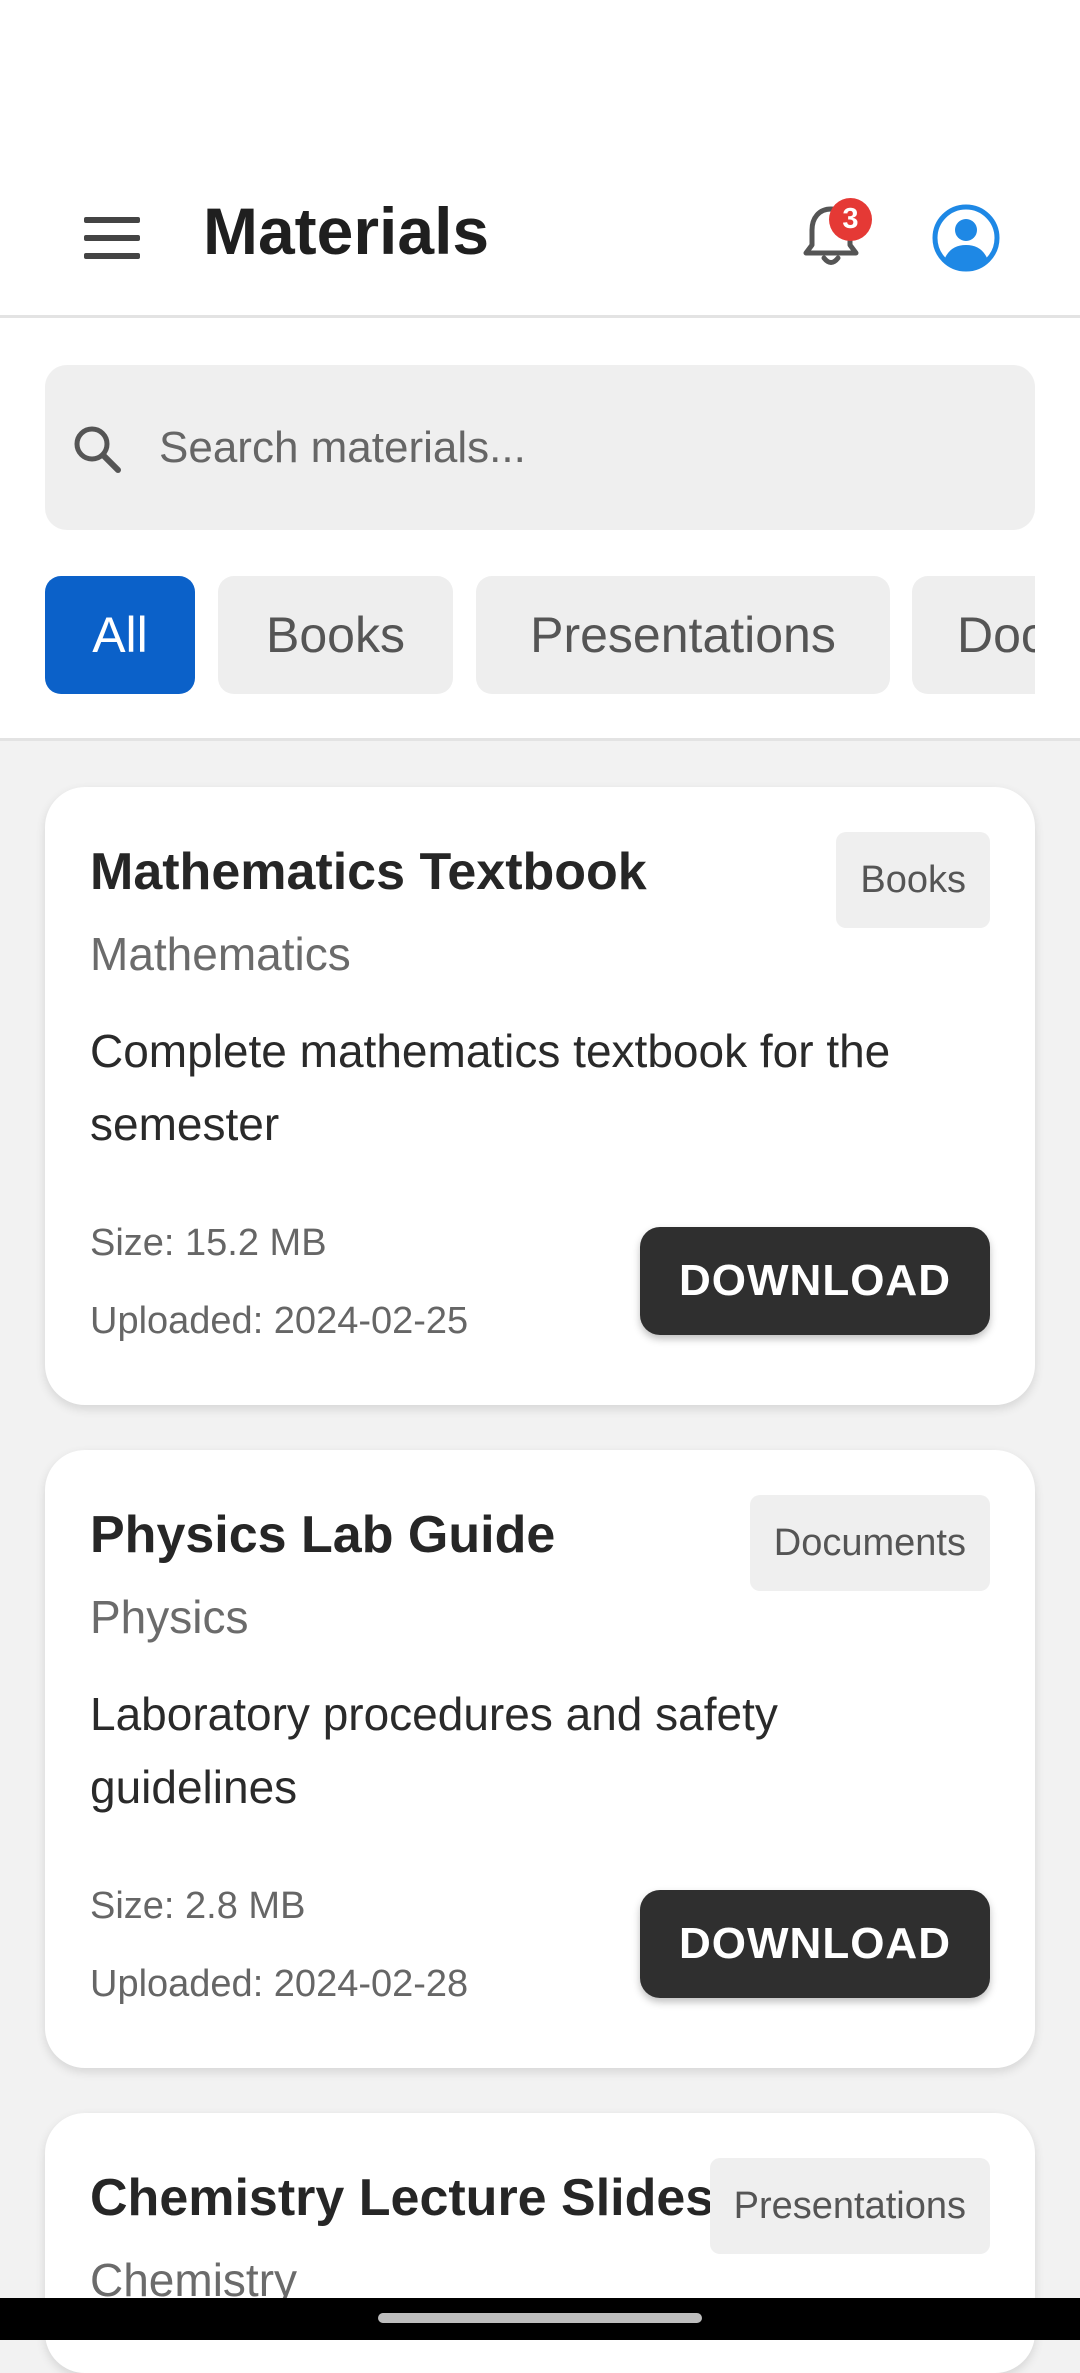 This screenshot has height=2373, width=1080. What do you see at coordinates (346, 231) in the screenshot?
I see `page-title: Materials` at bounding box center [346, 231].